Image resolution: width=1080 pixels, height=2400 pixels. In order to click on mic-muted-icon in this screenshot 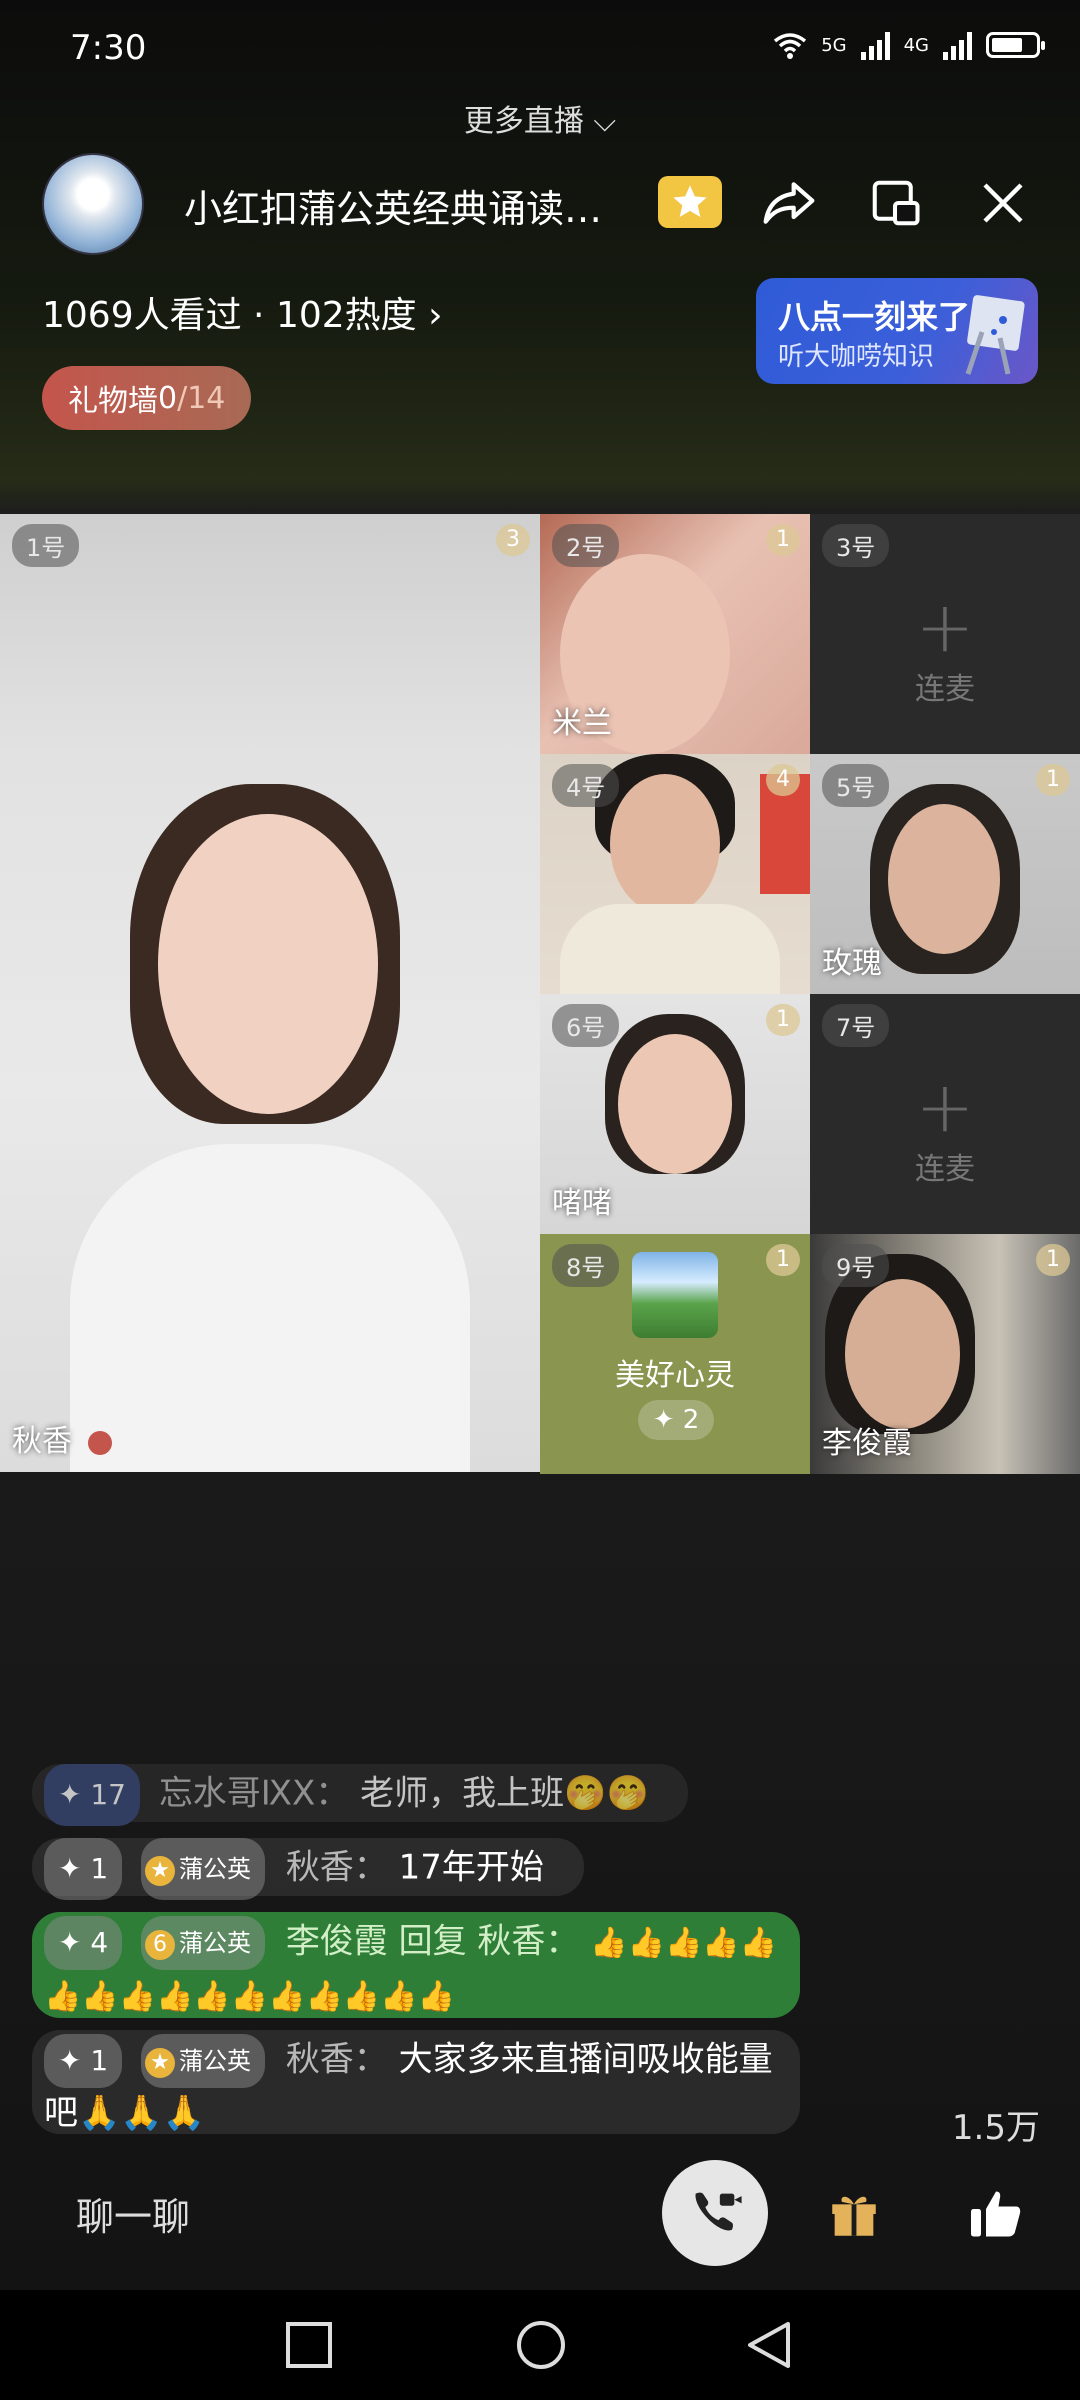, I will do `click(99, 1442)`.